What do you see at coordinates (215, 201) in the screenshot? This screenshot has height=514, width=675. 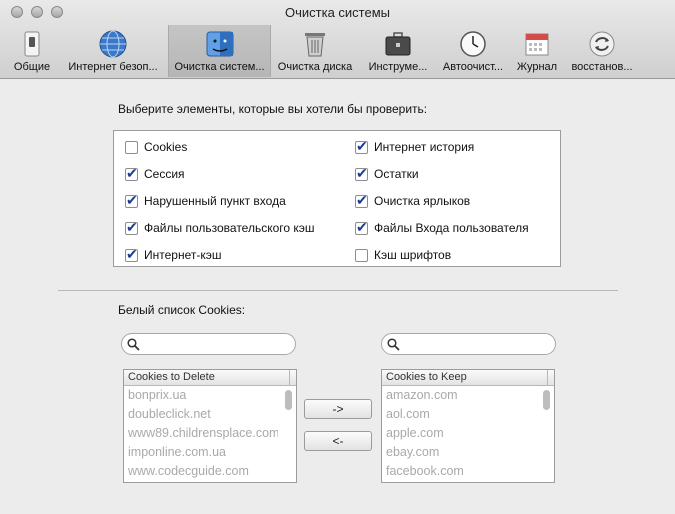 I see `checkbox-label: Нарушенный пункт входа` at bounding box center [215, 201].